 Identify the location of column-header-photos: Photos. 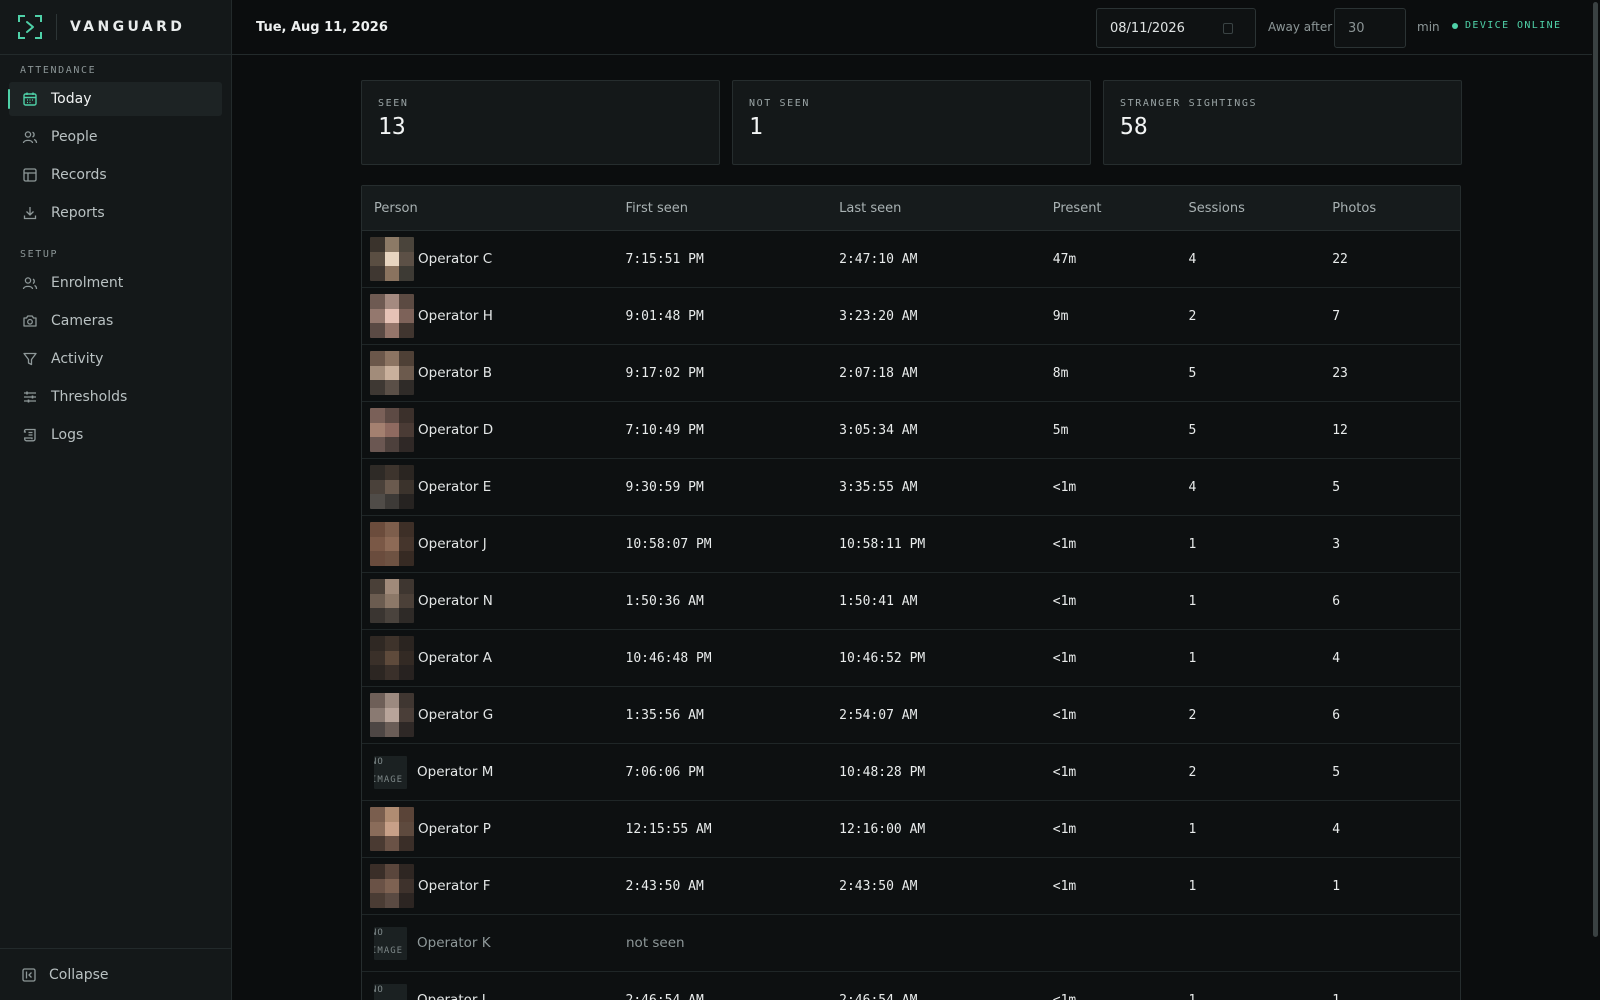
(1396, 208).